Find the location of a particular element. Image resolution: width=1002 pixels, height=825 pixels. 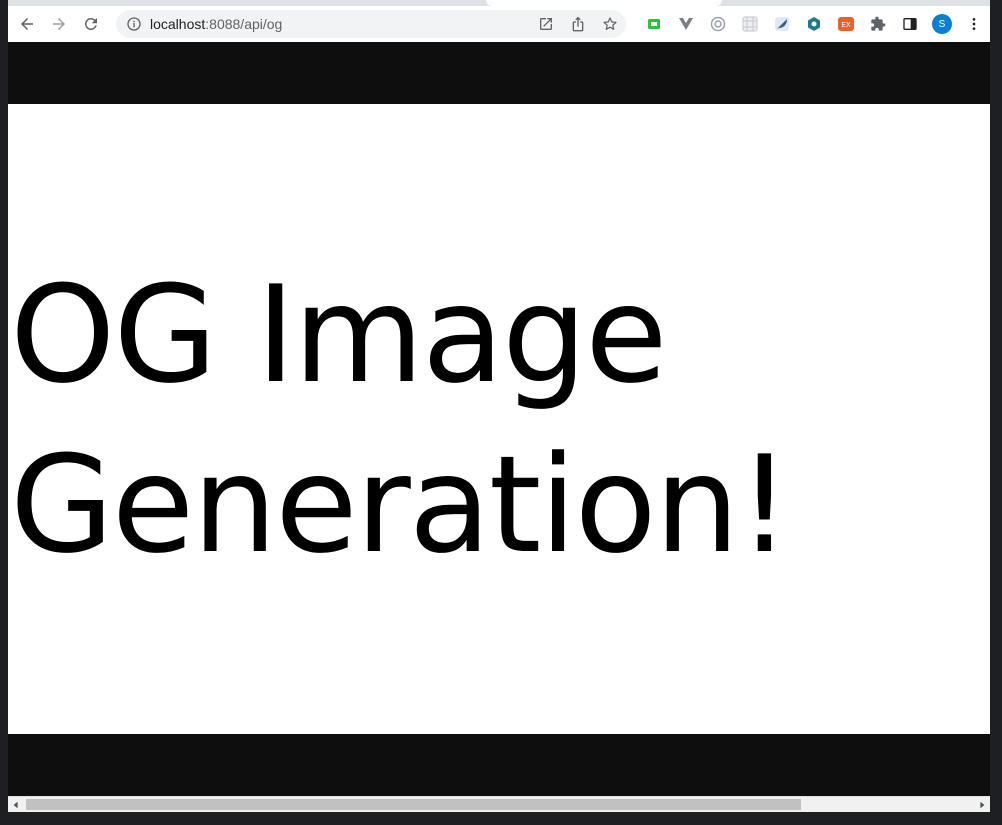

extensions-bar: EX S is located at coordinates (814, 24).